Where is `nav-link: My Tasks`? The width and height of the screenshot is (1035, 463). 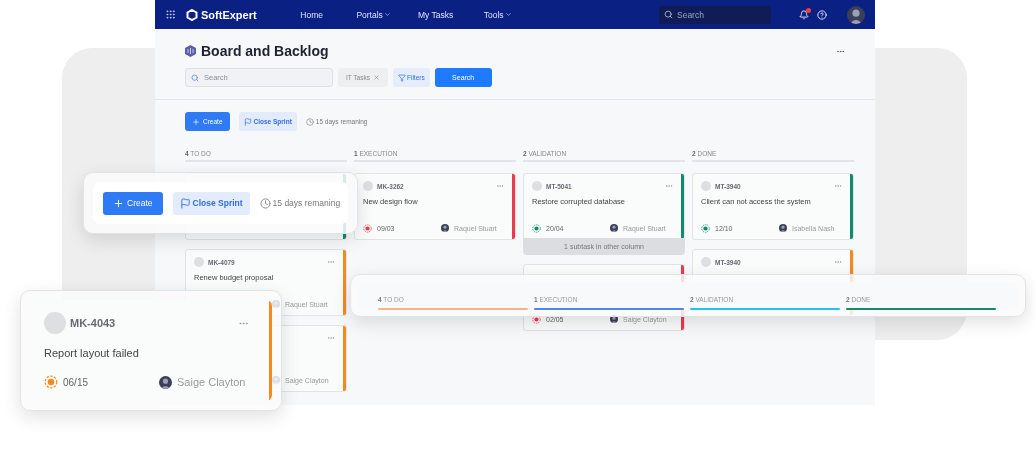 nav-link: My Tasks is located at coordinates (435, 14).